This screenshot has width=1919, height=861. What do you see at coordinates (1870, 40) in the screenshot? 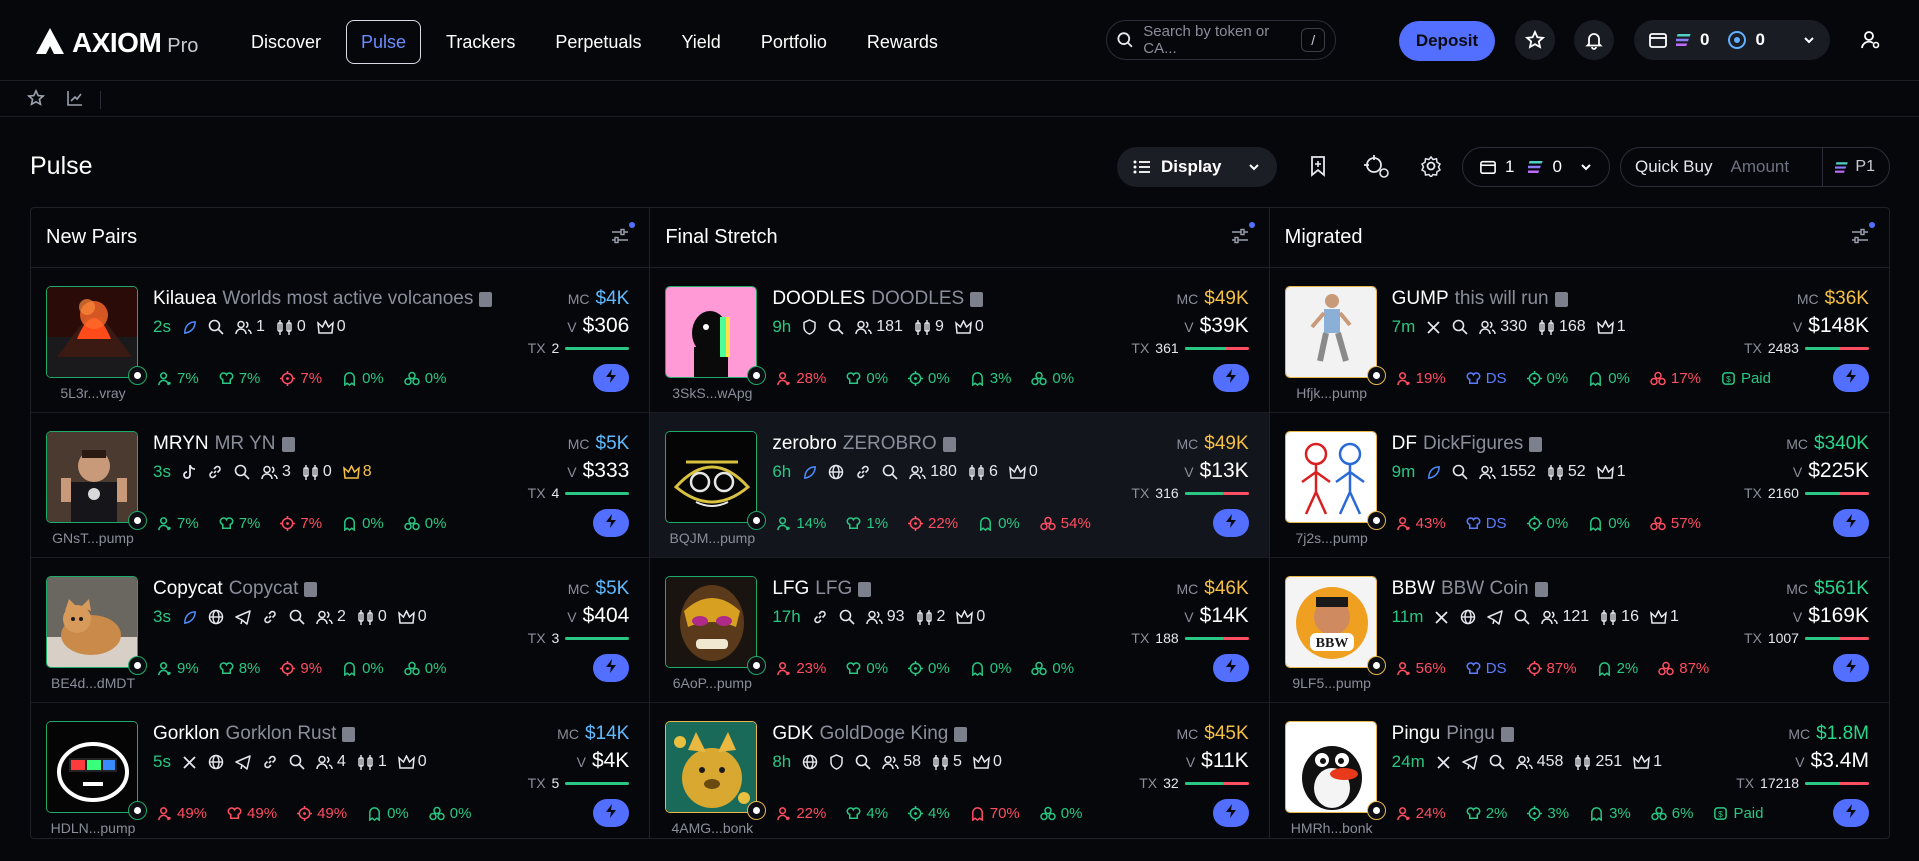
I see `account-button` at bounding box center [1870, 40].